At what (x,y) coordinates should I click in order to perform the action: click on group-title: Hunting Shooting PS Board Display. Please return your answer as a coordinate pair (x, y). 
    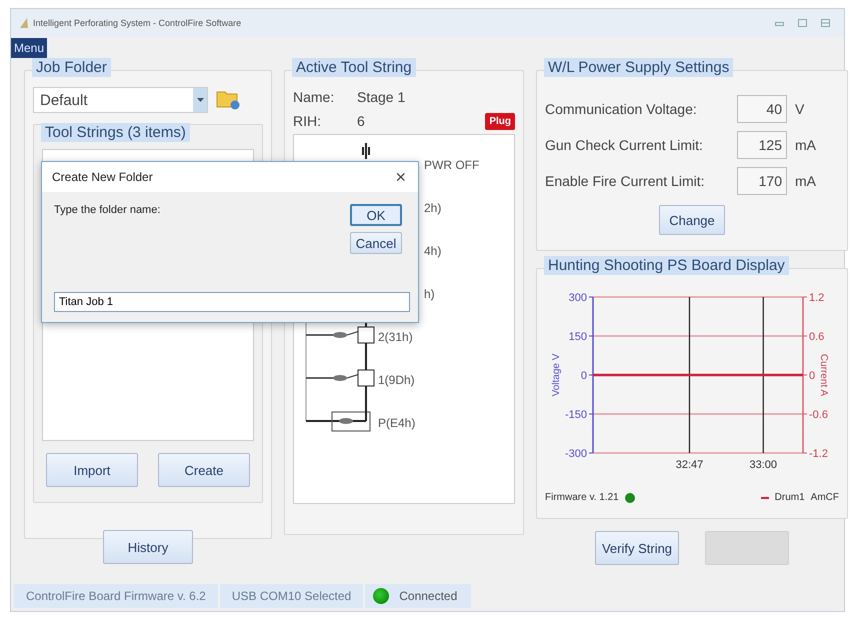
    Looking at the image, I should click on (666, 265).